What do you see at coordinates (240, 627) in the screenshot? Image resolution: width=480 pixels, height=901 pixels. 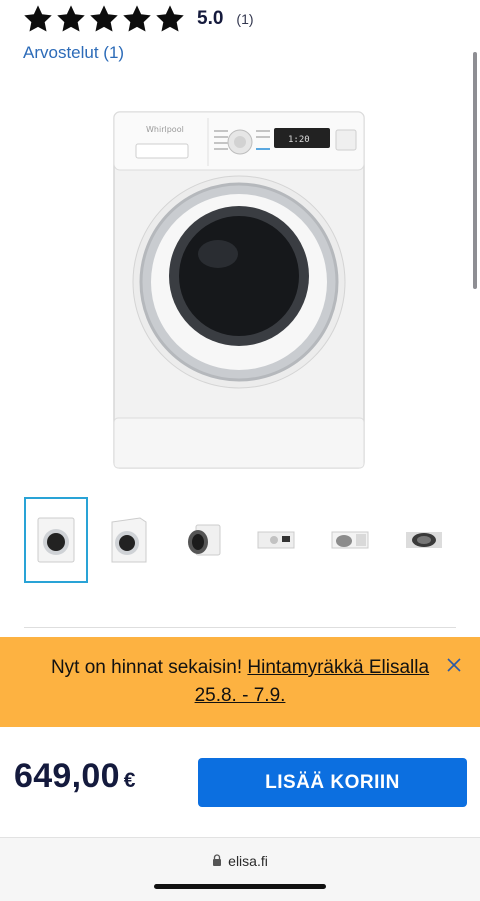 I see `divider` at bounding box center [240, 627].